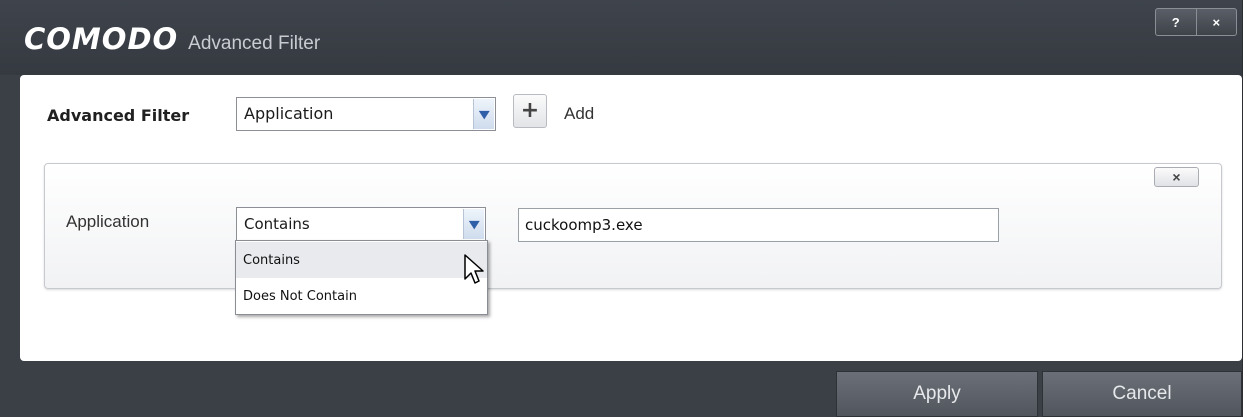 Image resolution: width=1246 pixels, height=417 pixels. I want to click on brand: COMODO Advanced Filter, so click(172, 39).